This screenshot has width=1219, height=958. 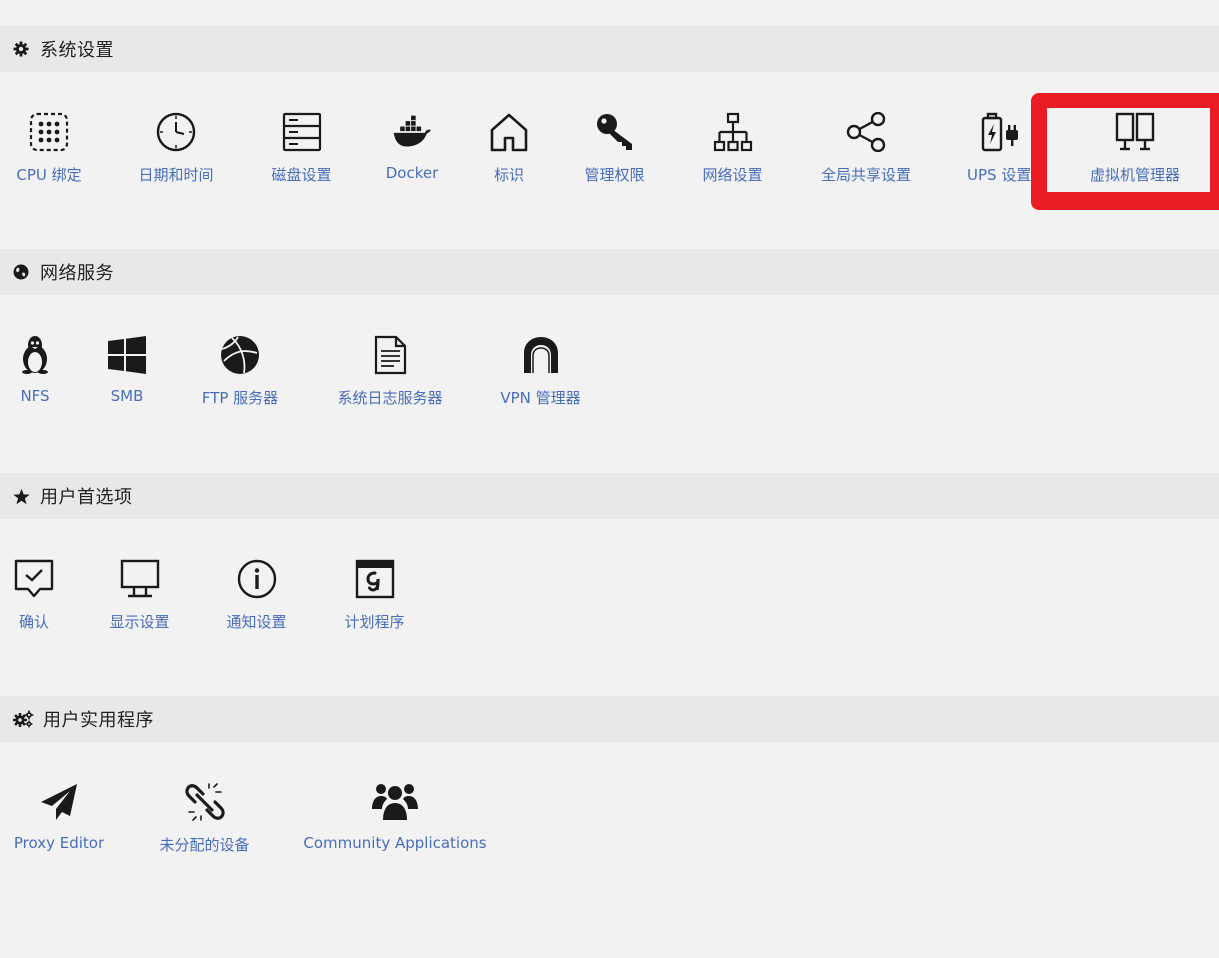 What do you see at coordinates (35, 396) in the screenshot?
I see `tile-label: NFS` at bounding box center [35, 396].